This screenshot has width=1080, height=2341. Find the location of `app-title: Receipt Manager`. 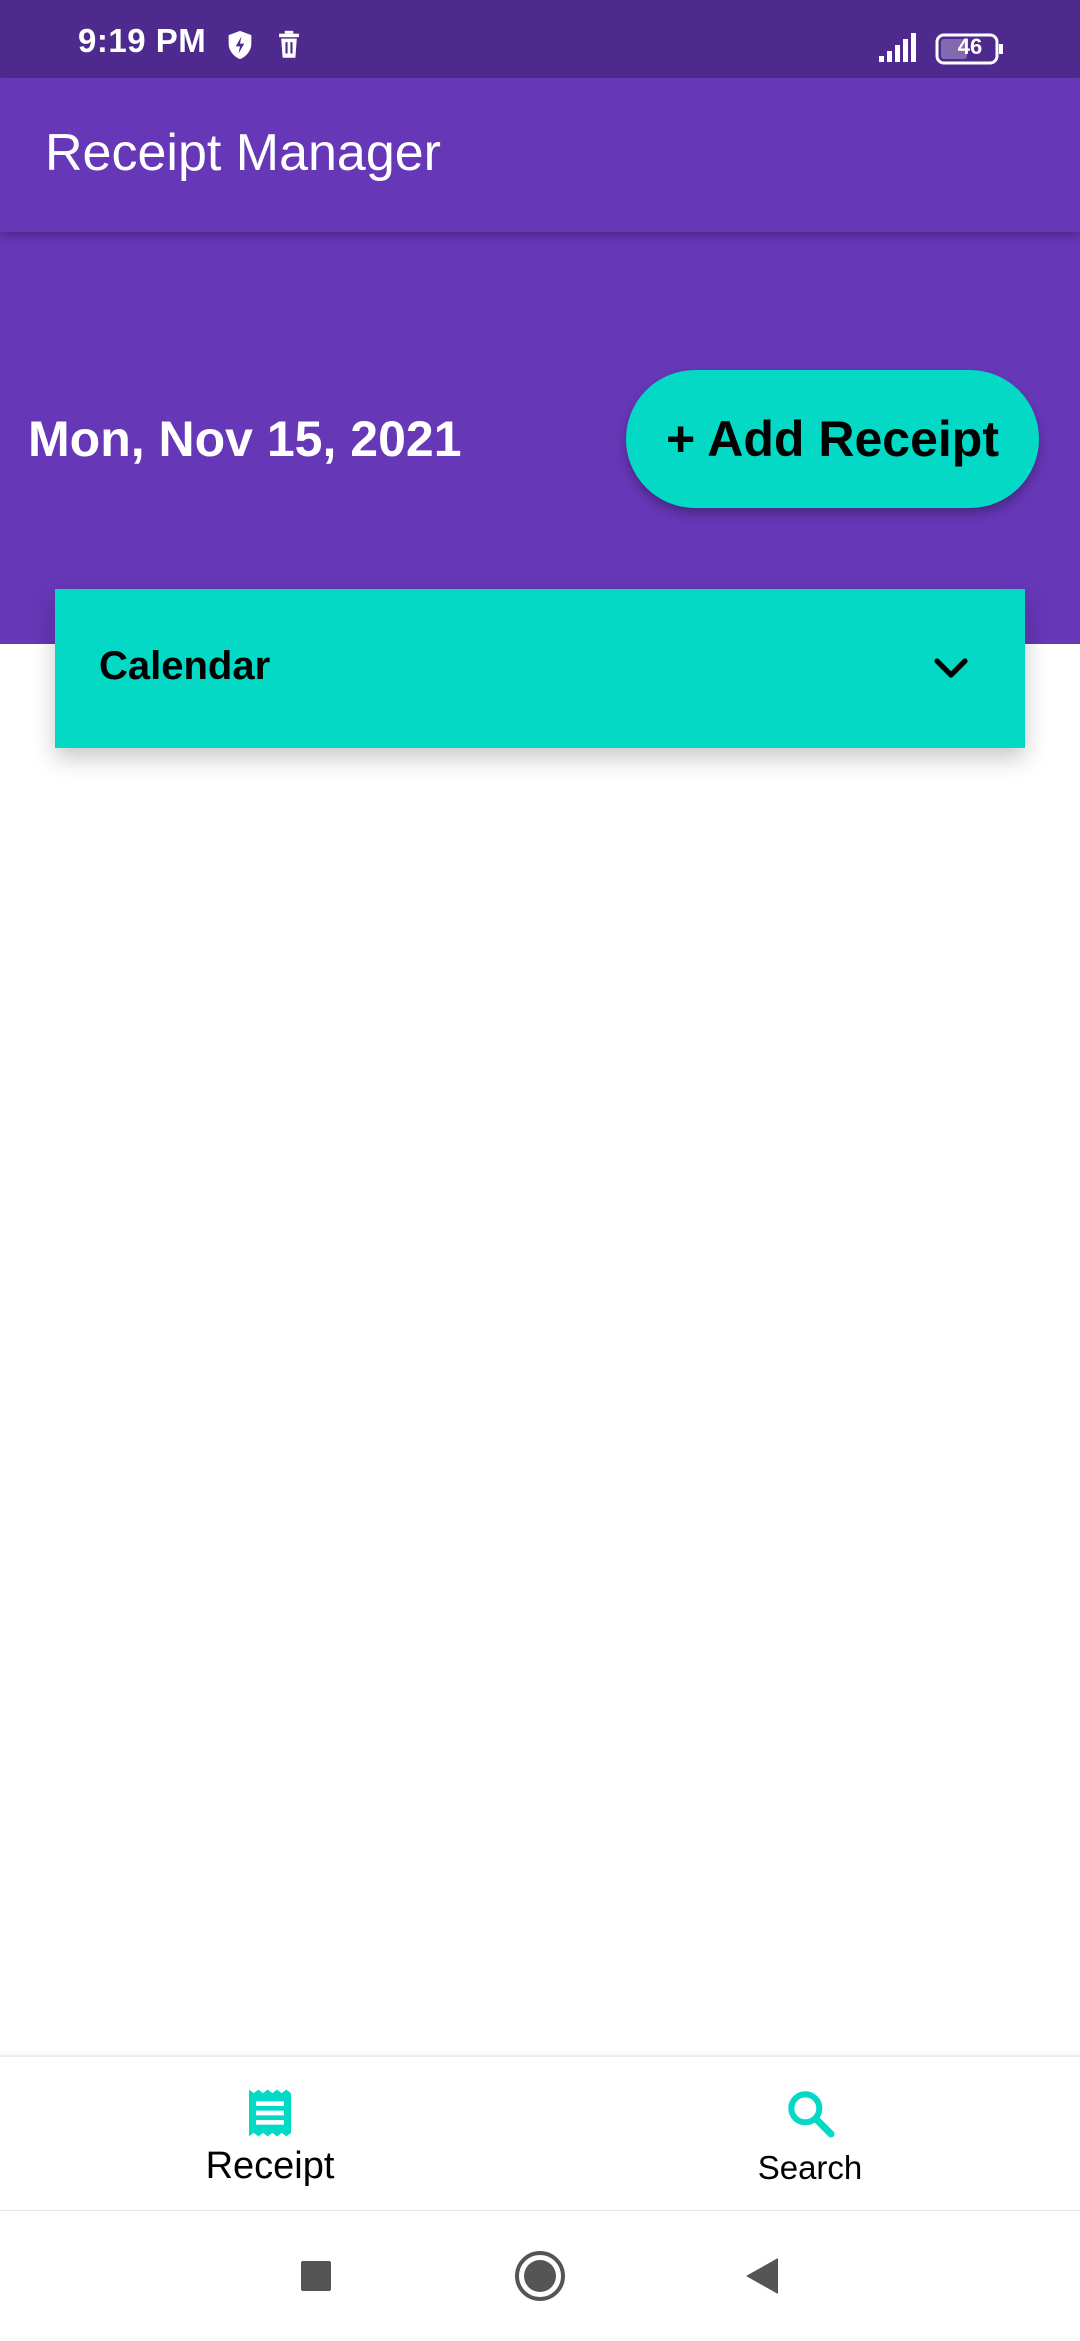

app-title: Receipt Manager is located at coordinates (243, 153).